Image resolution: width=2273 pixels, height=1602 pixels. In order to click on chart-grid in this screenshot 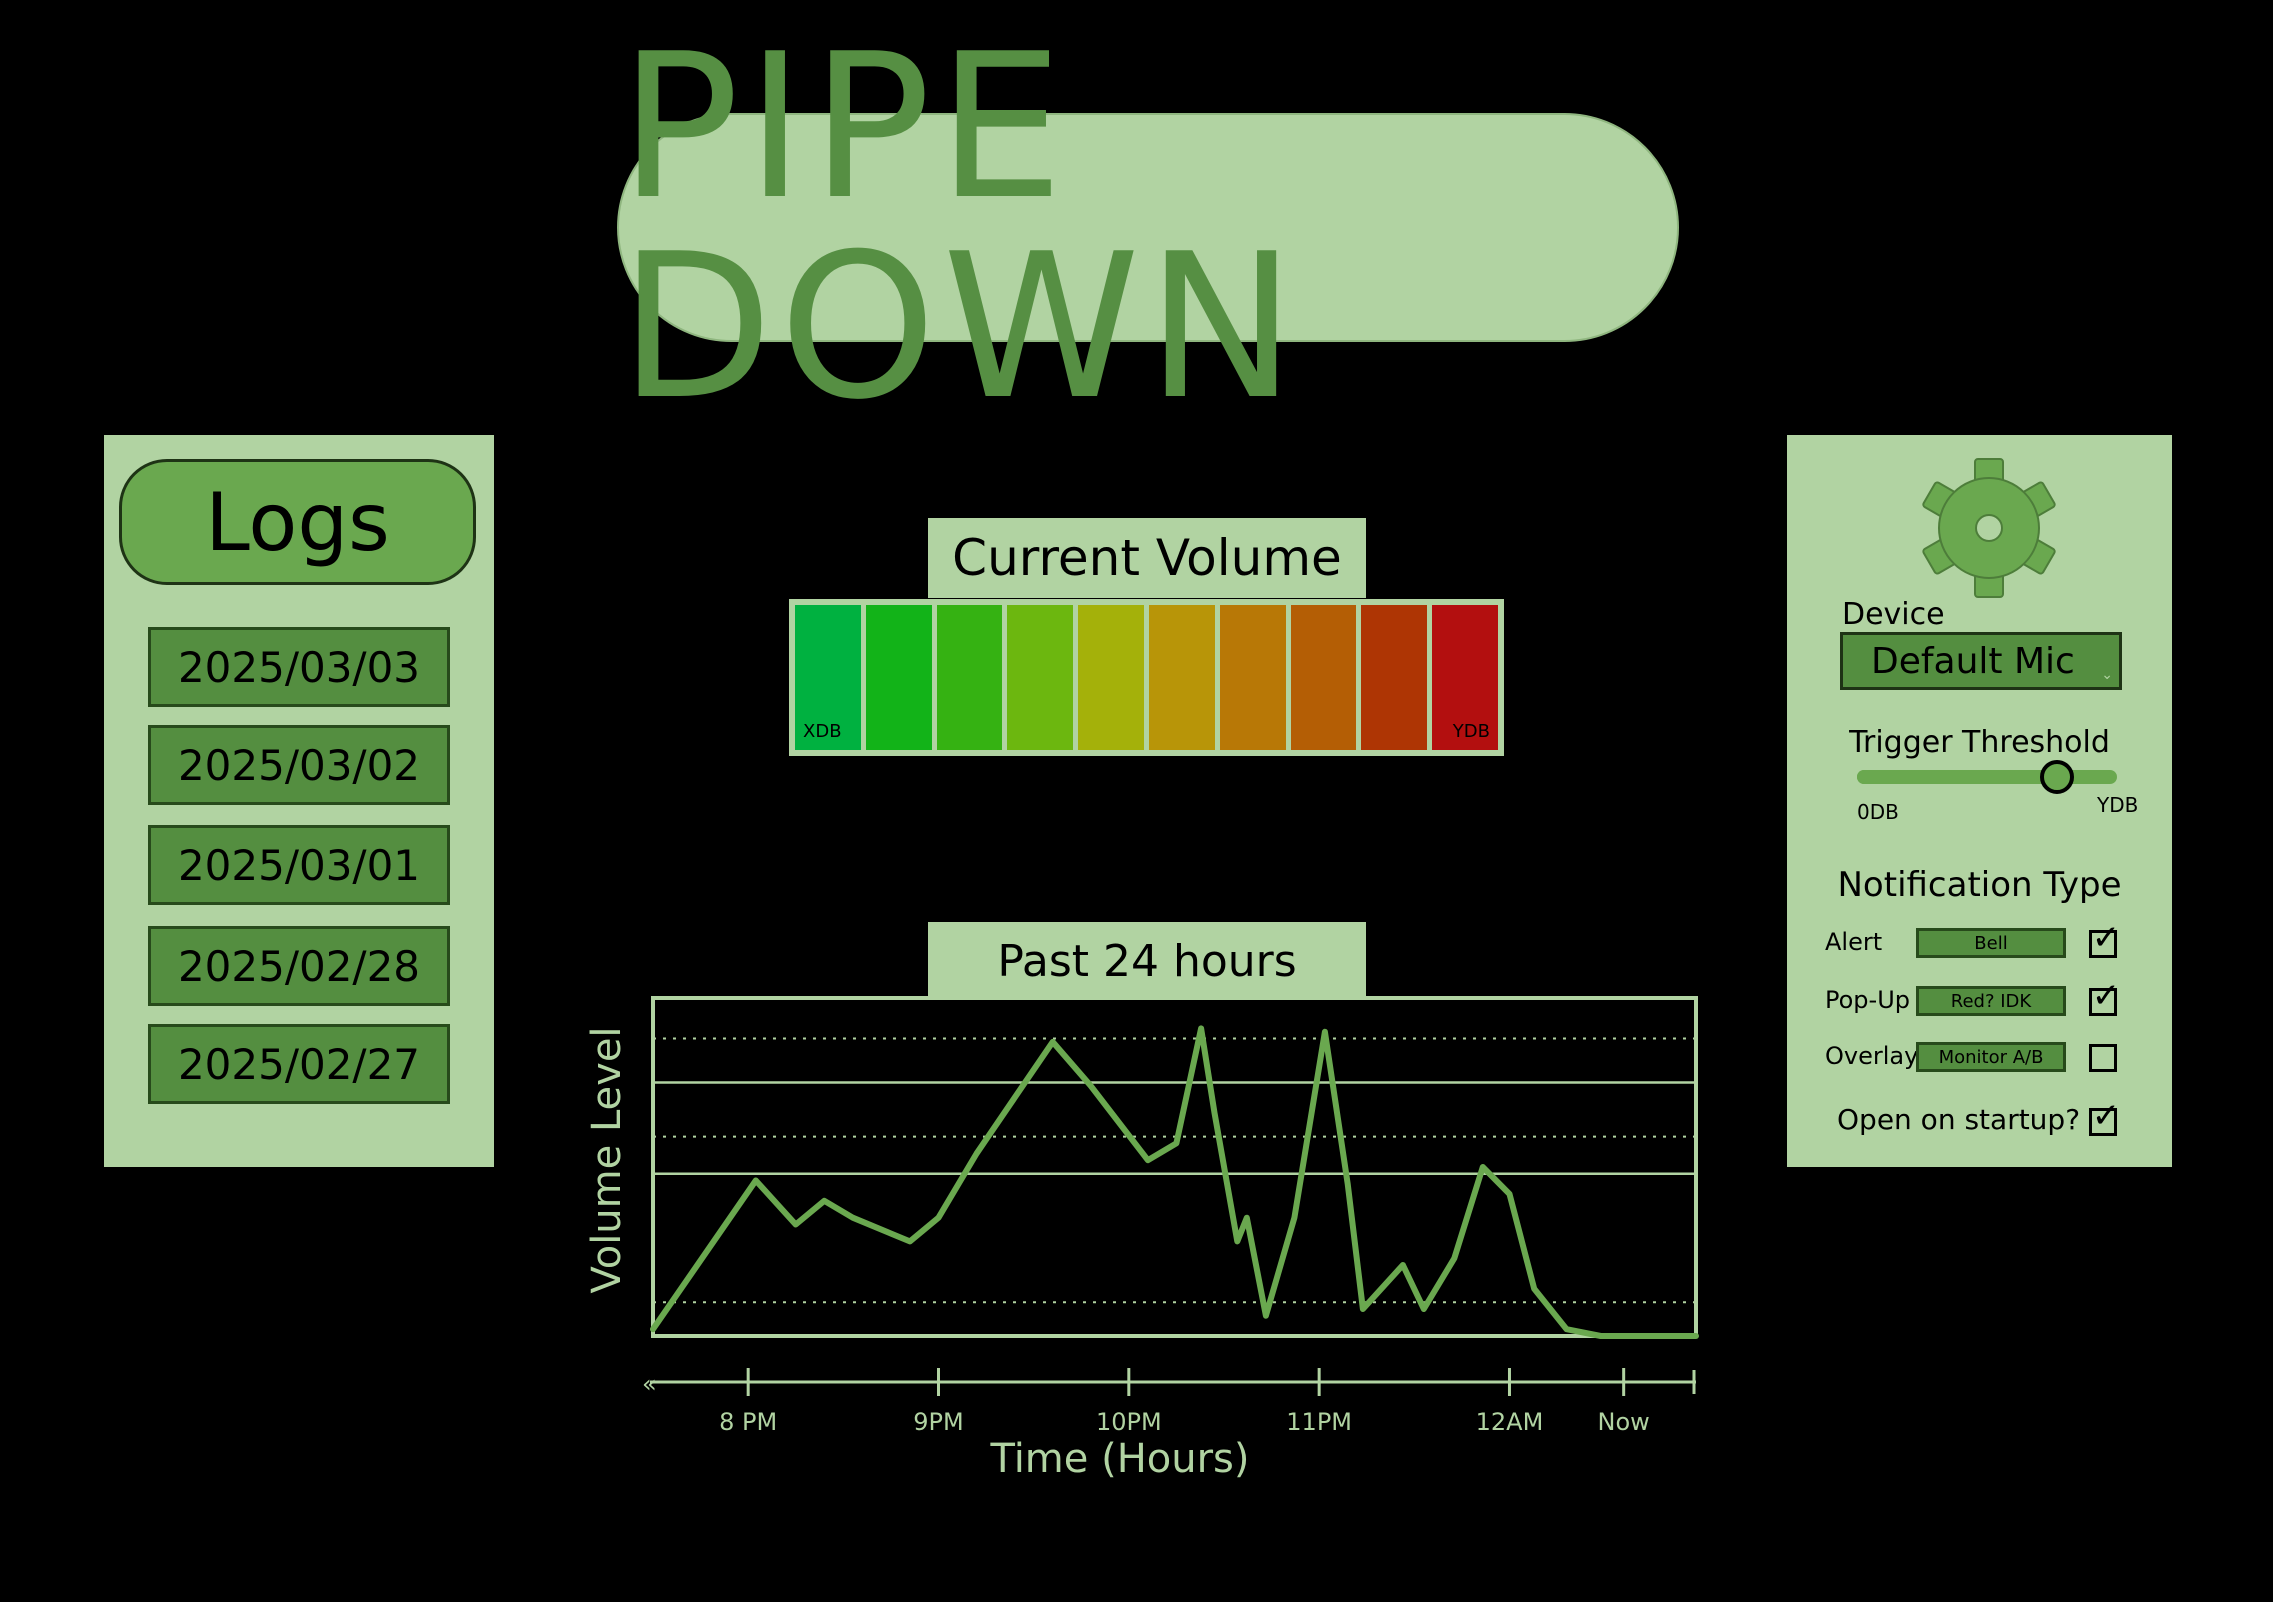, I will do `click(1174, 1170)`.